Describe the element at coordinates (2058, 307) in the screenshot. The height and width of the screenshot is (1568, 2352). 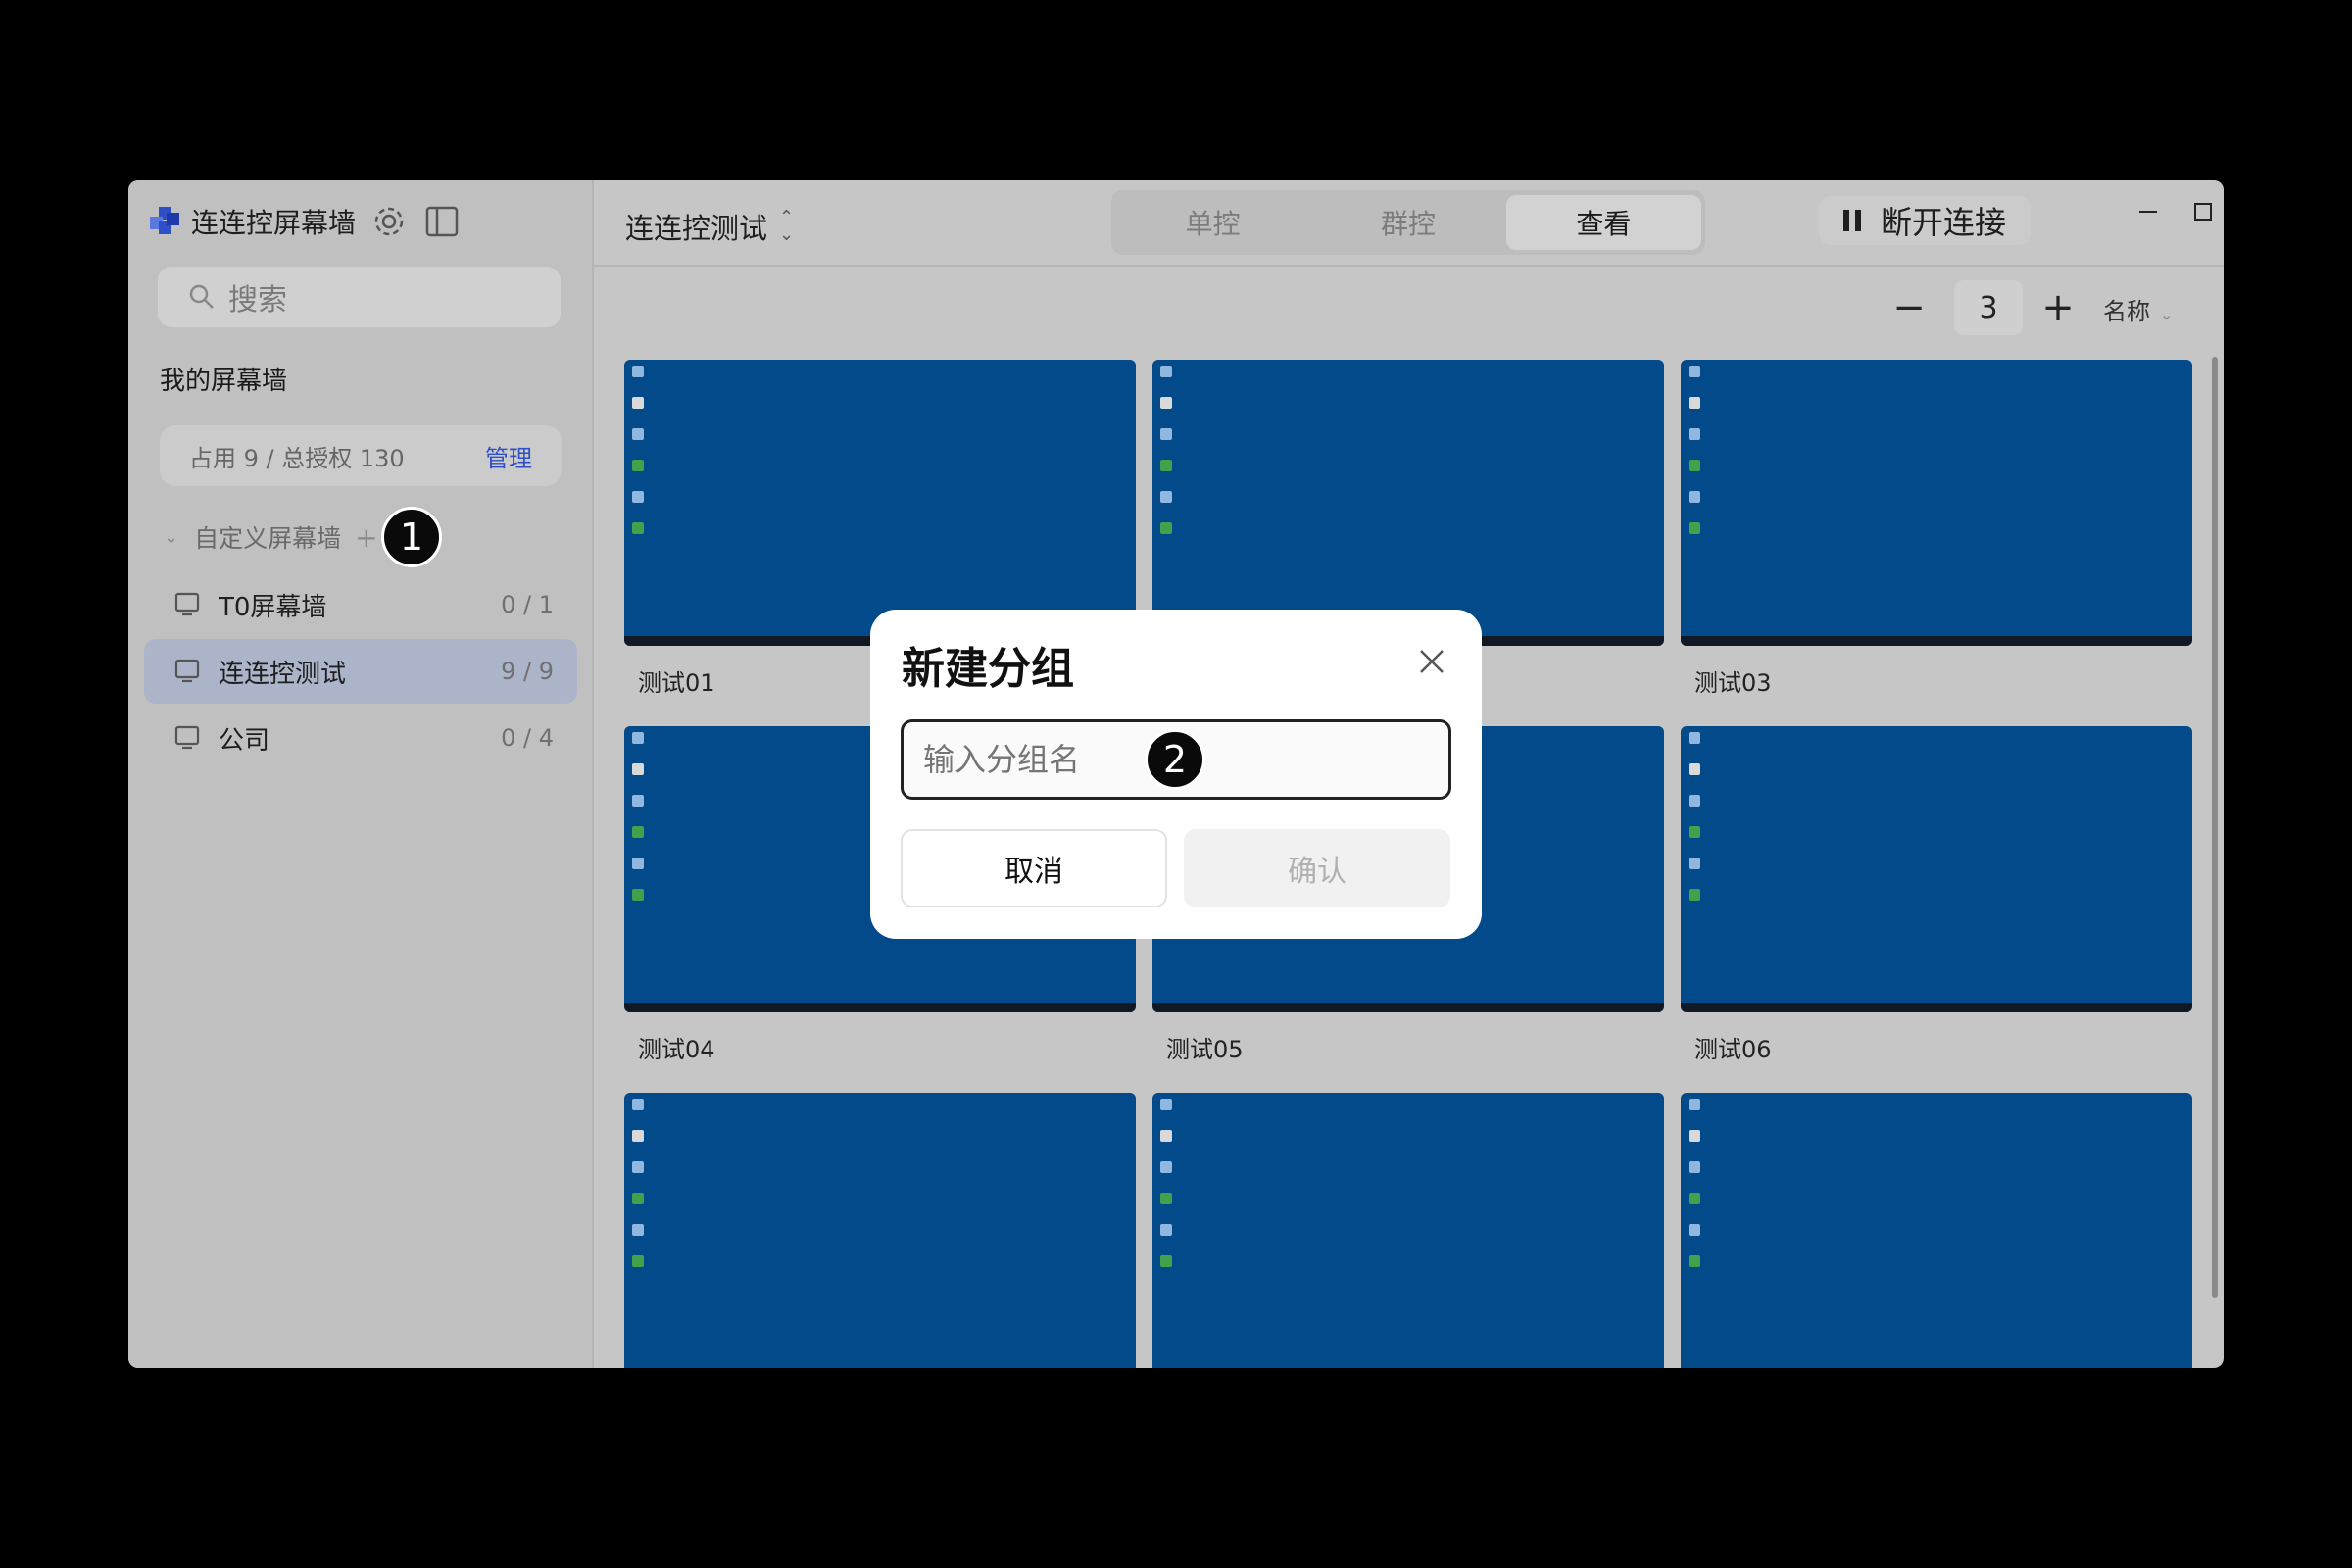
I see `zoom-in-icon: +` at that location.